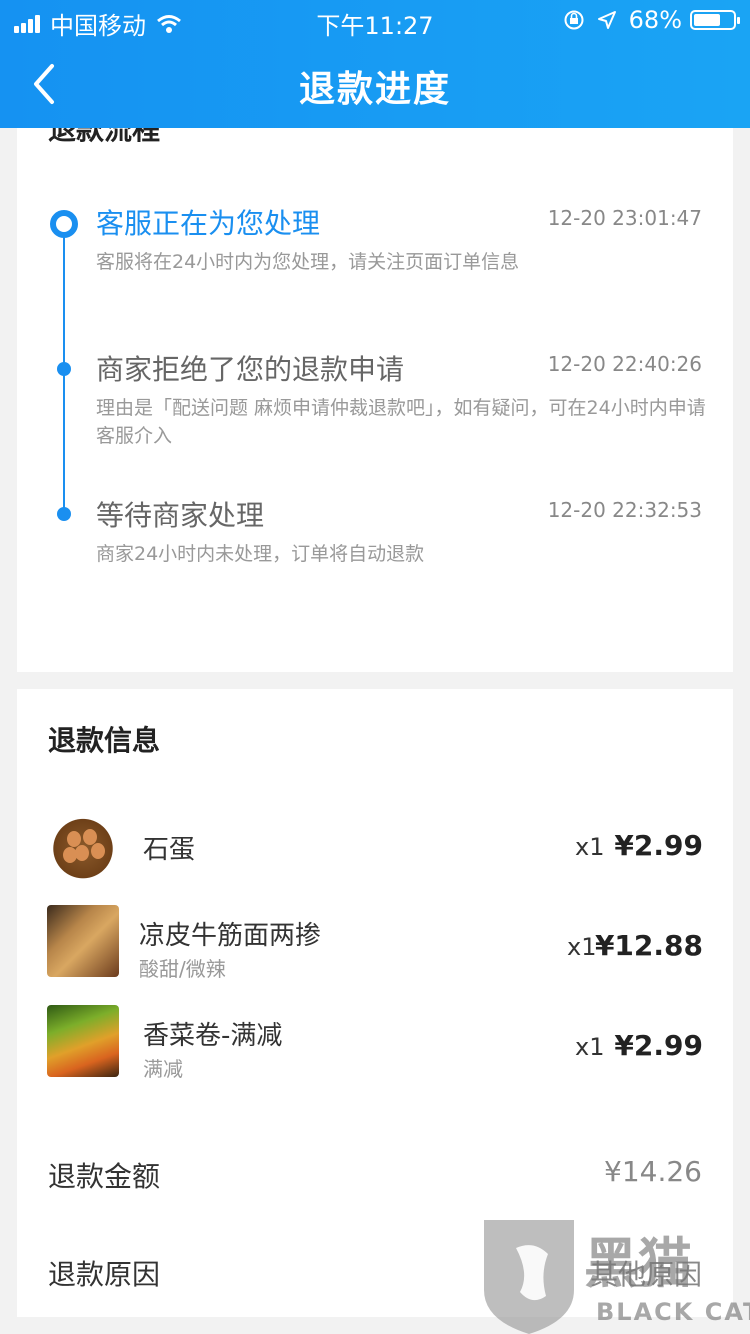  What do you see at coordinates (648, 945) in the screenshot?
I see `item-price: ¥12.88` at bounding box center [648, 945].